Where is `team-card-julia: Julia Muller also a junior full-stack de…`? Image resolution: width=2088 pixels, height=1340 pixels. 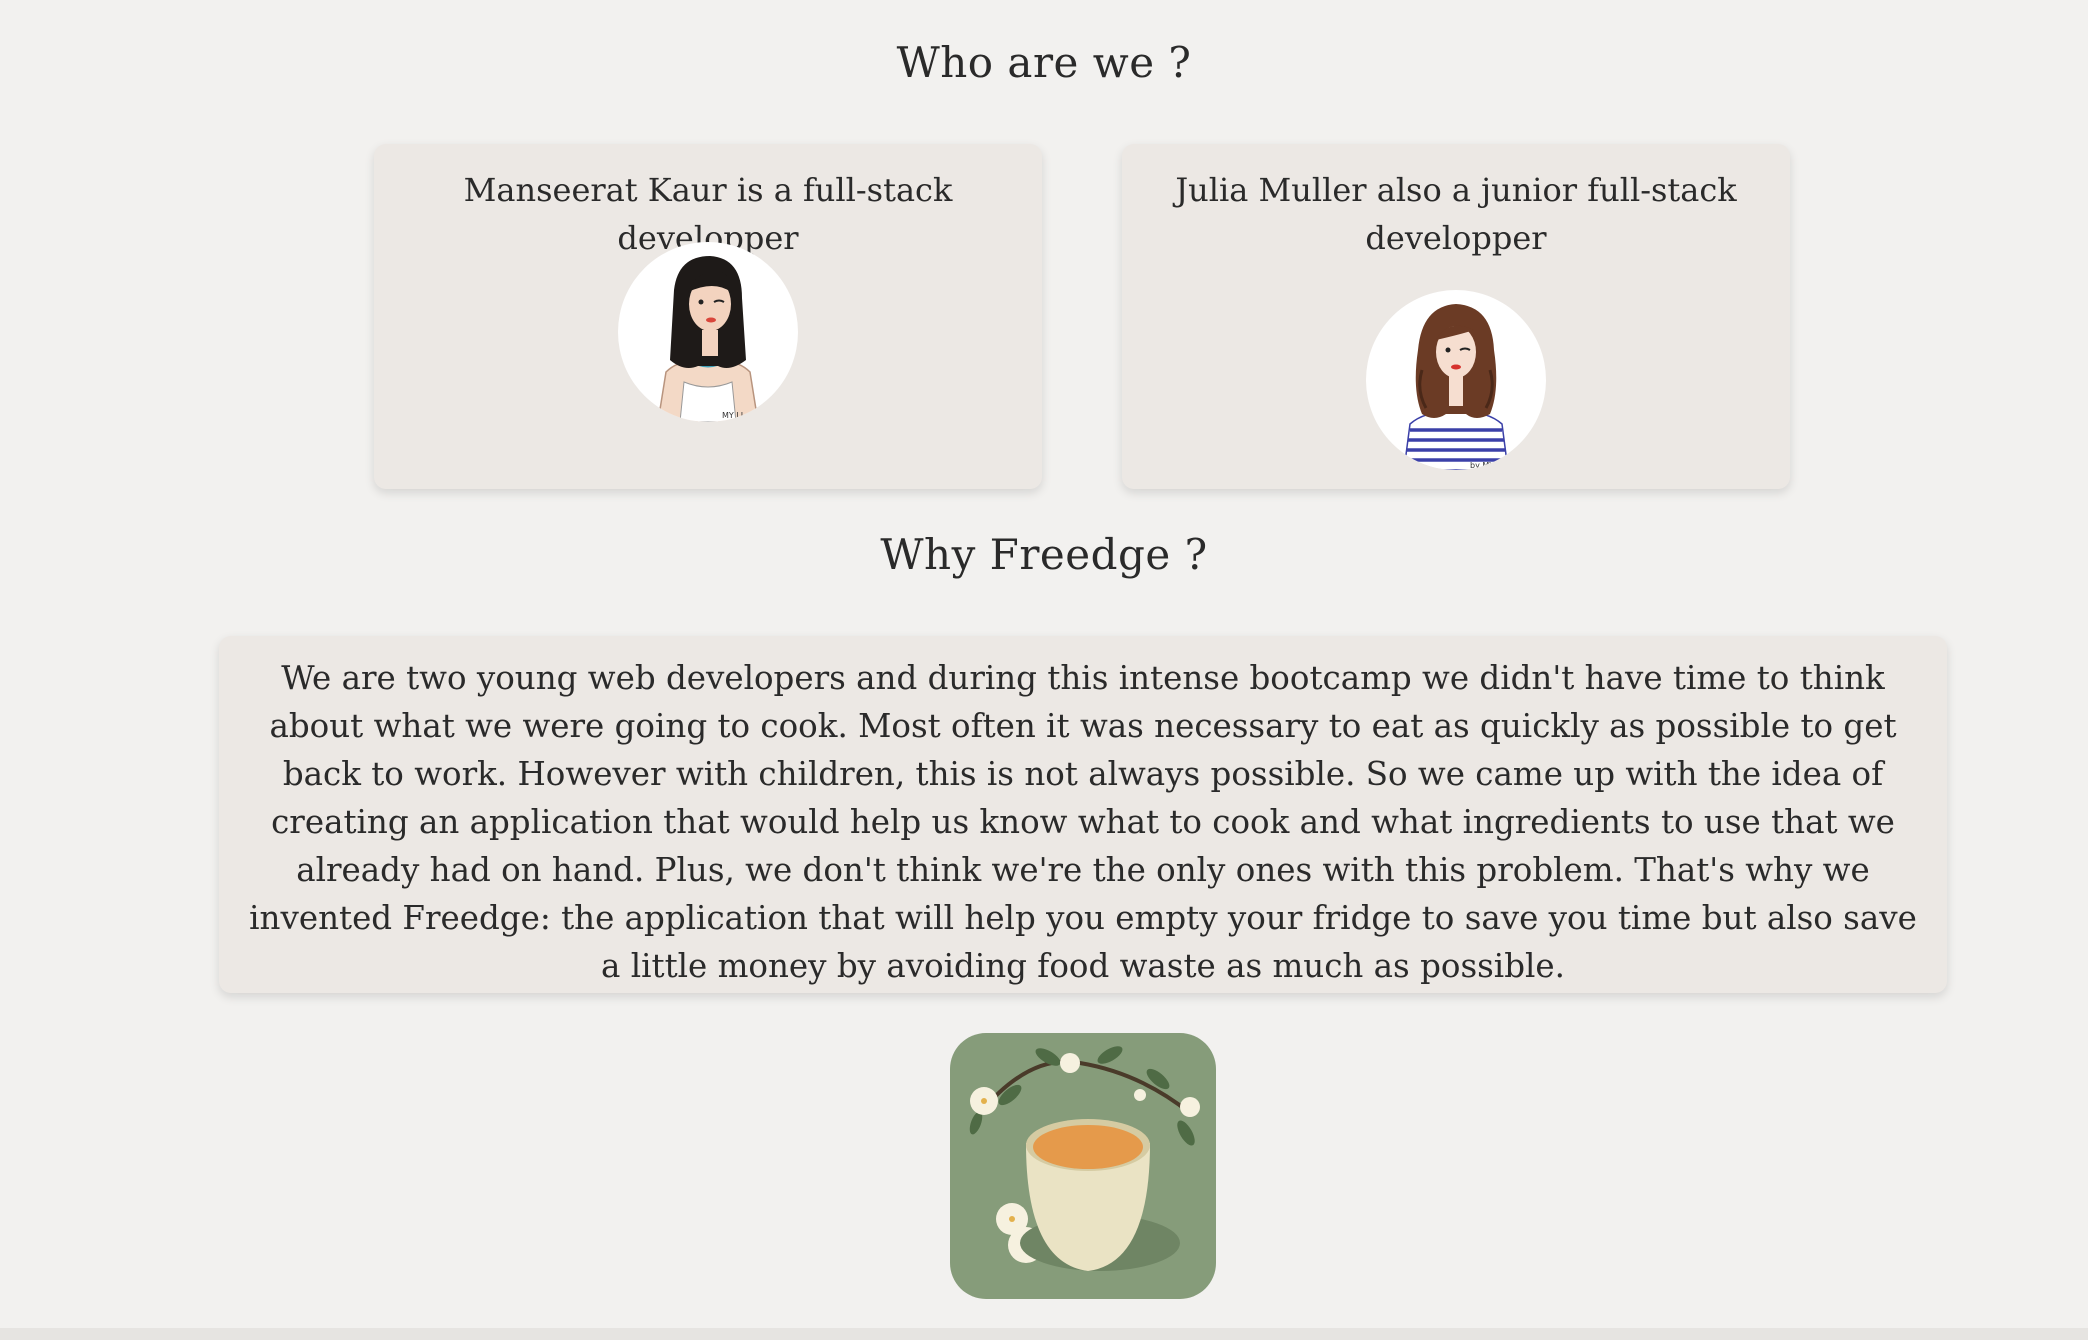 team-card-julia: Julia Muller also a junior full-stack de… is located at coordinates (1456, 316).